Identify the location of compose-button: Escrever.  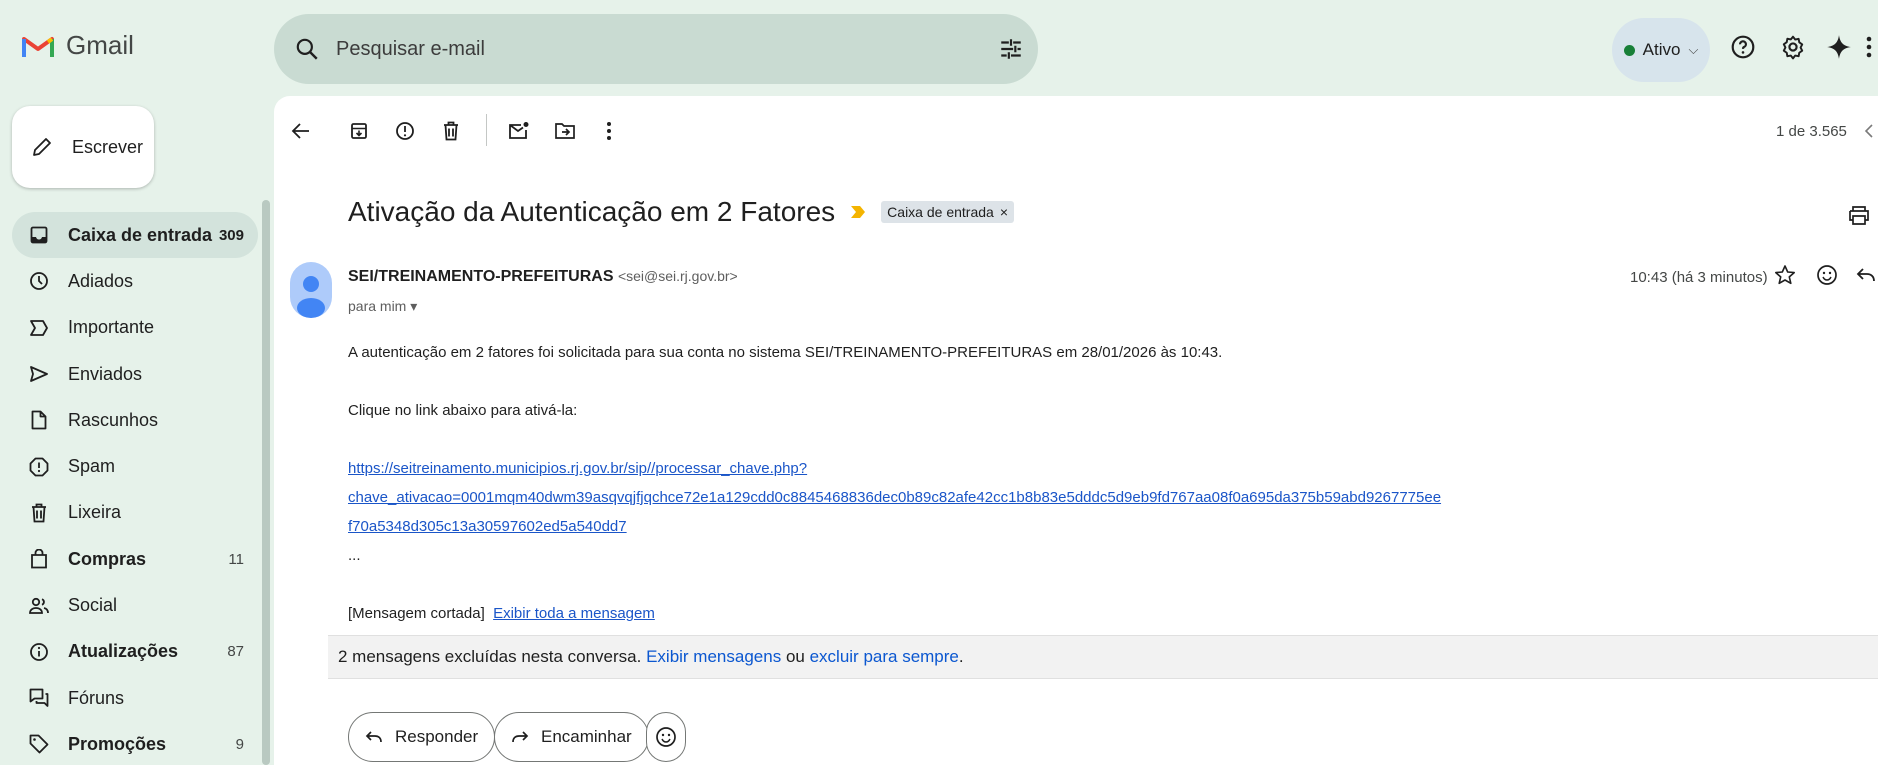
(83, 147).